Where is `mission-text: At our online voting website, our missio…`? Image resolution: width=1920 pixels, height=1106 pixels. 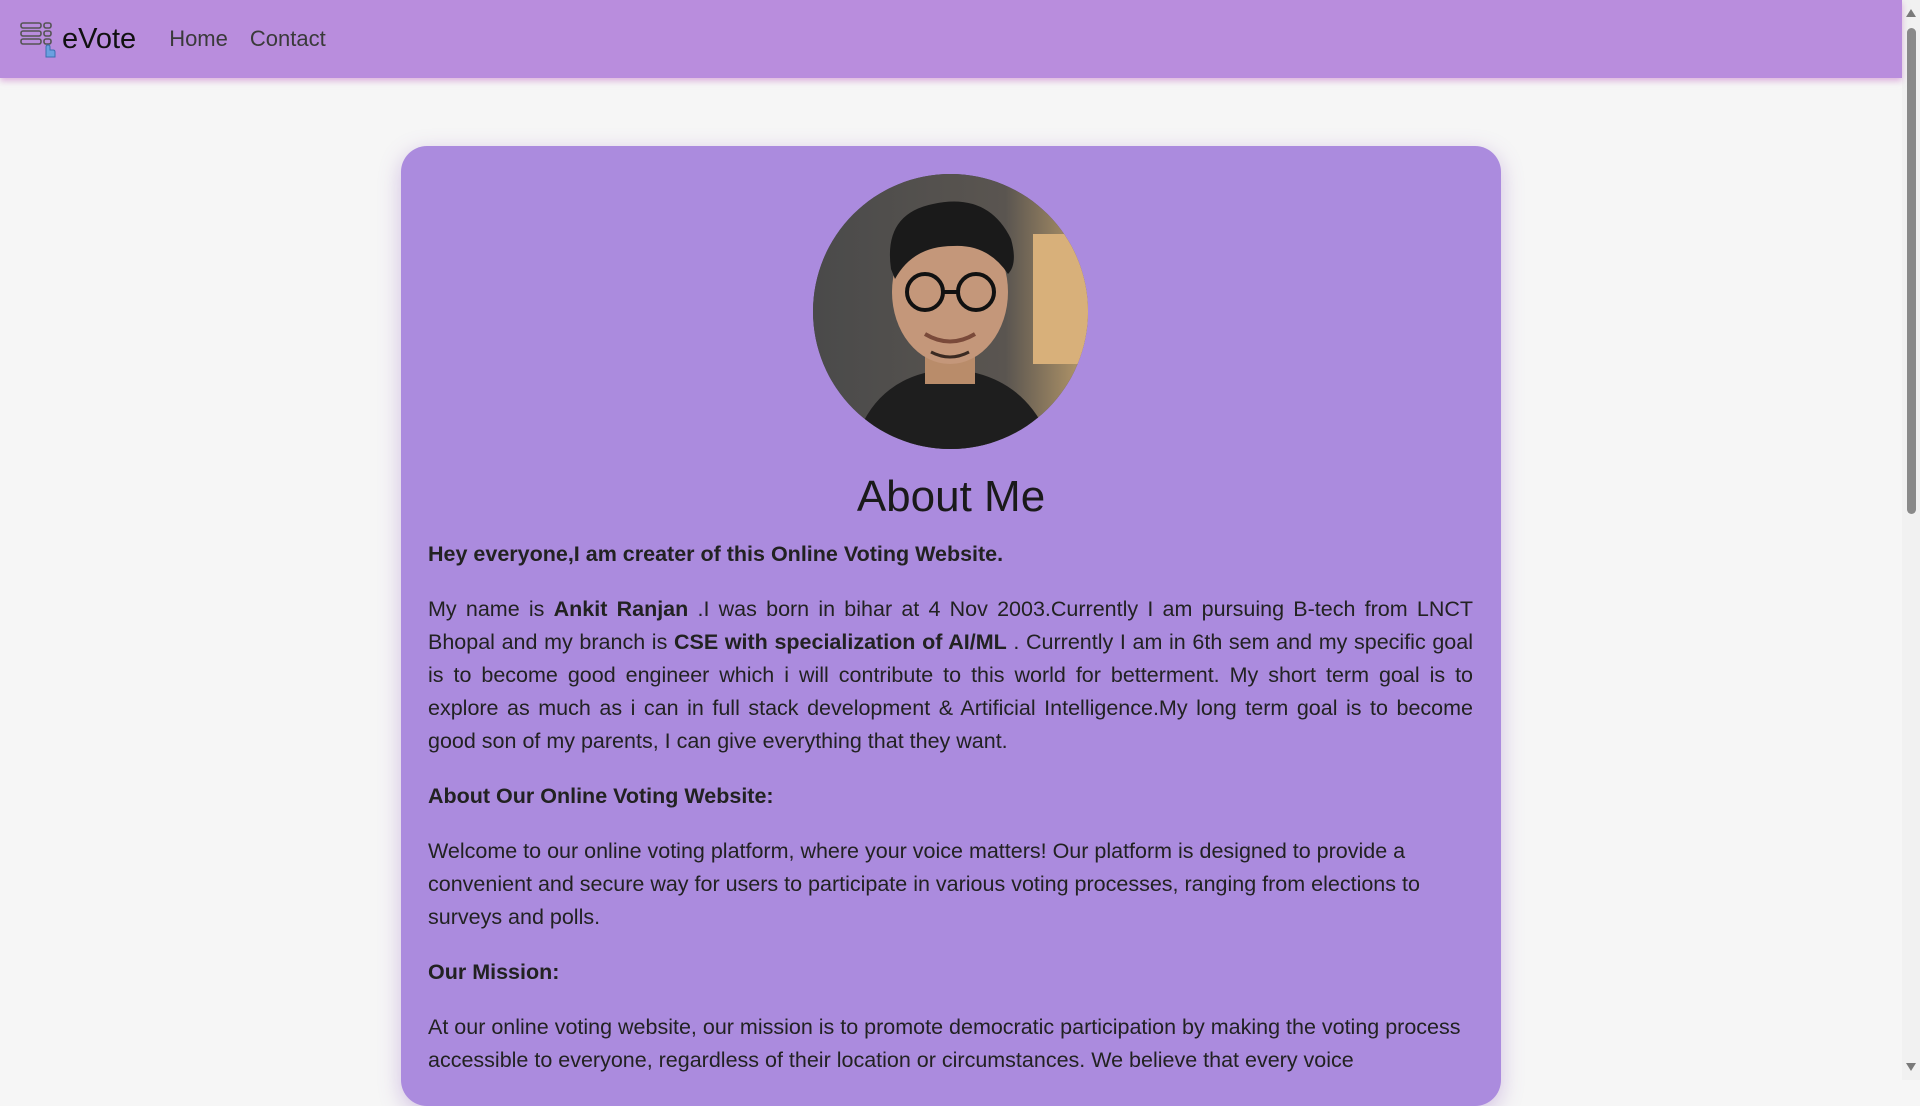
mission-text: At our online voting website, our missio… is located at coordinates (944, 1043).